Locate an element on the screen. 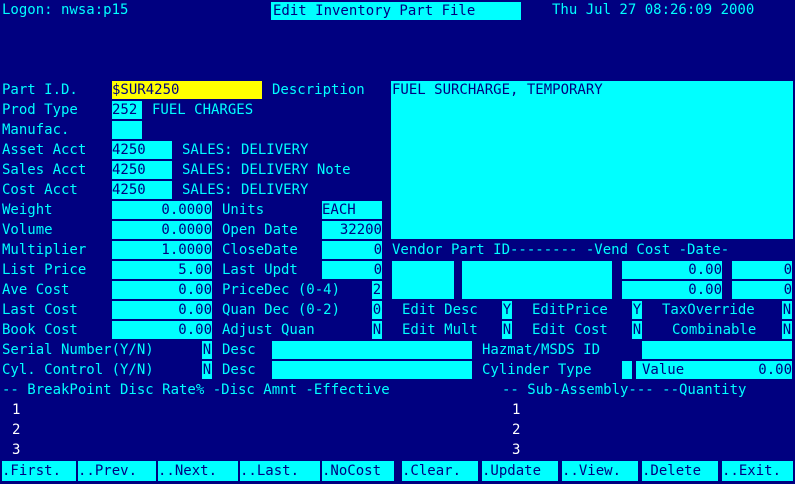 Image resolution: width=795 pixels, height=484 pixels. breakpoint-row-1: 1 is located at coordinates (16, 410).